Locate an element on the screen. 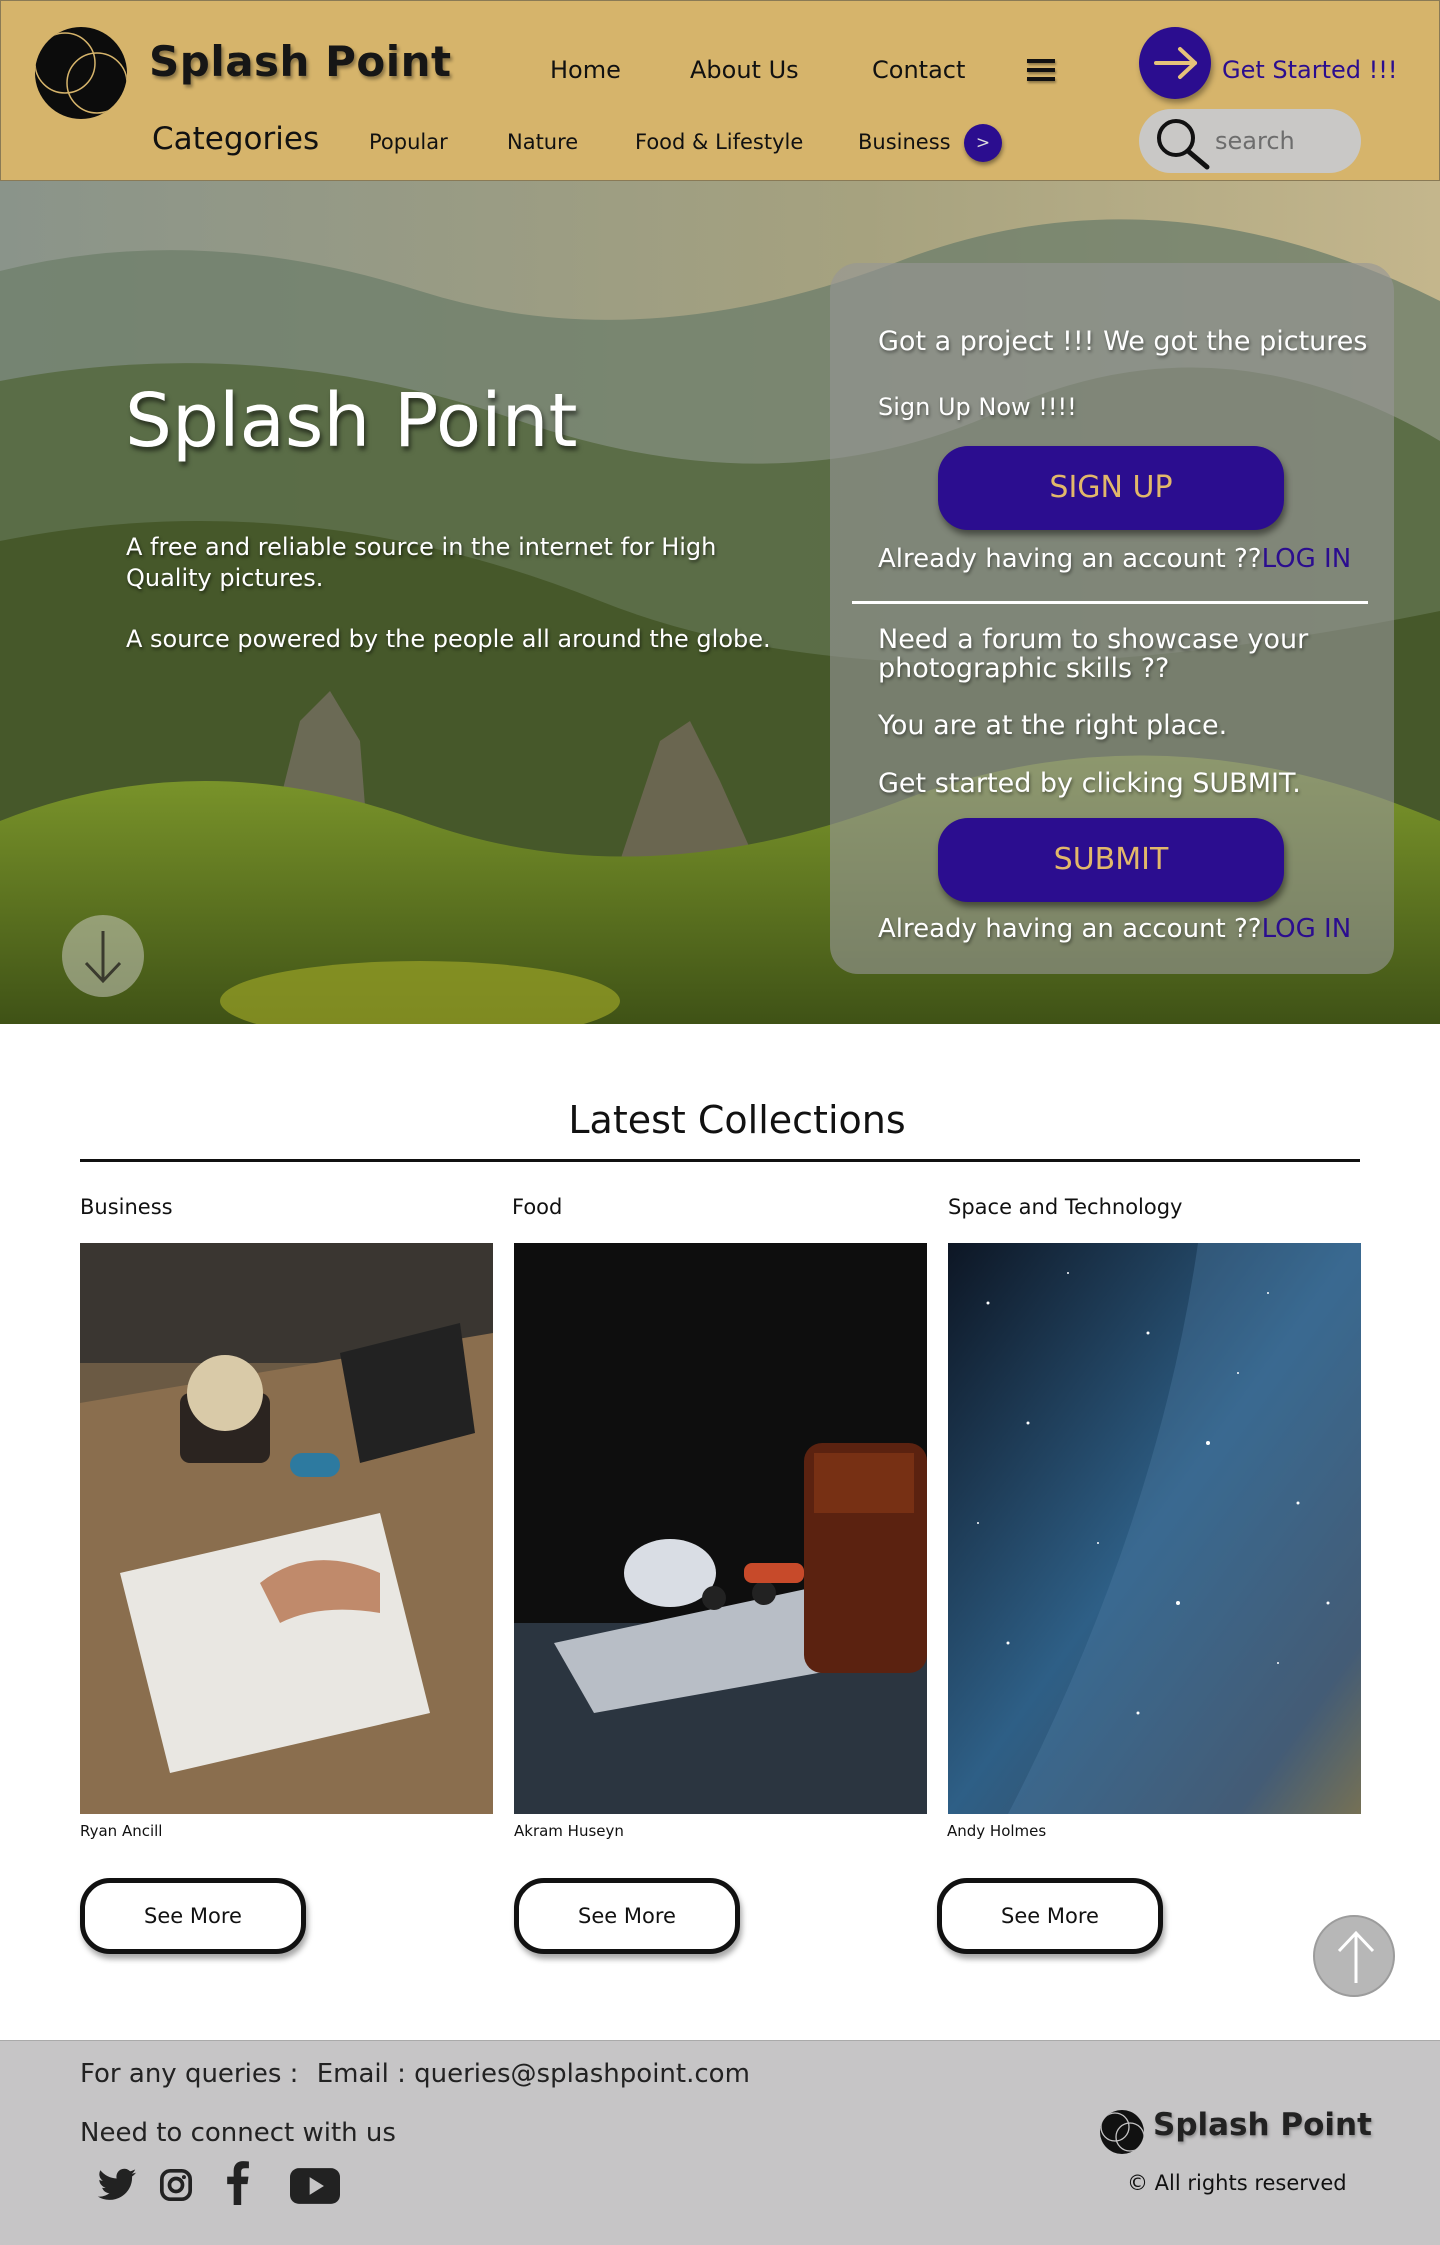  logo-icon is located at coordinates (81, 73).